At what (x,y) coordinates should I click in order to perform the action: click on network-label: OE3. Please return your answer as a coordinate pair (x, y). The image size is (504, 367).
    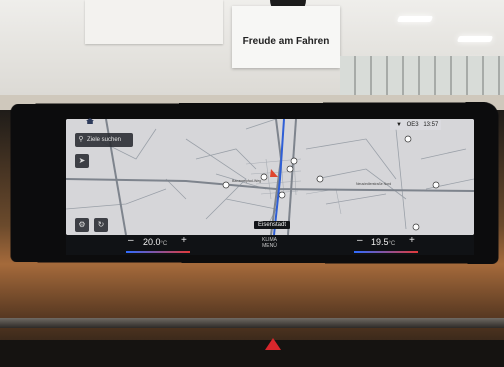
    Looking at the image, I should click on (412, 125).